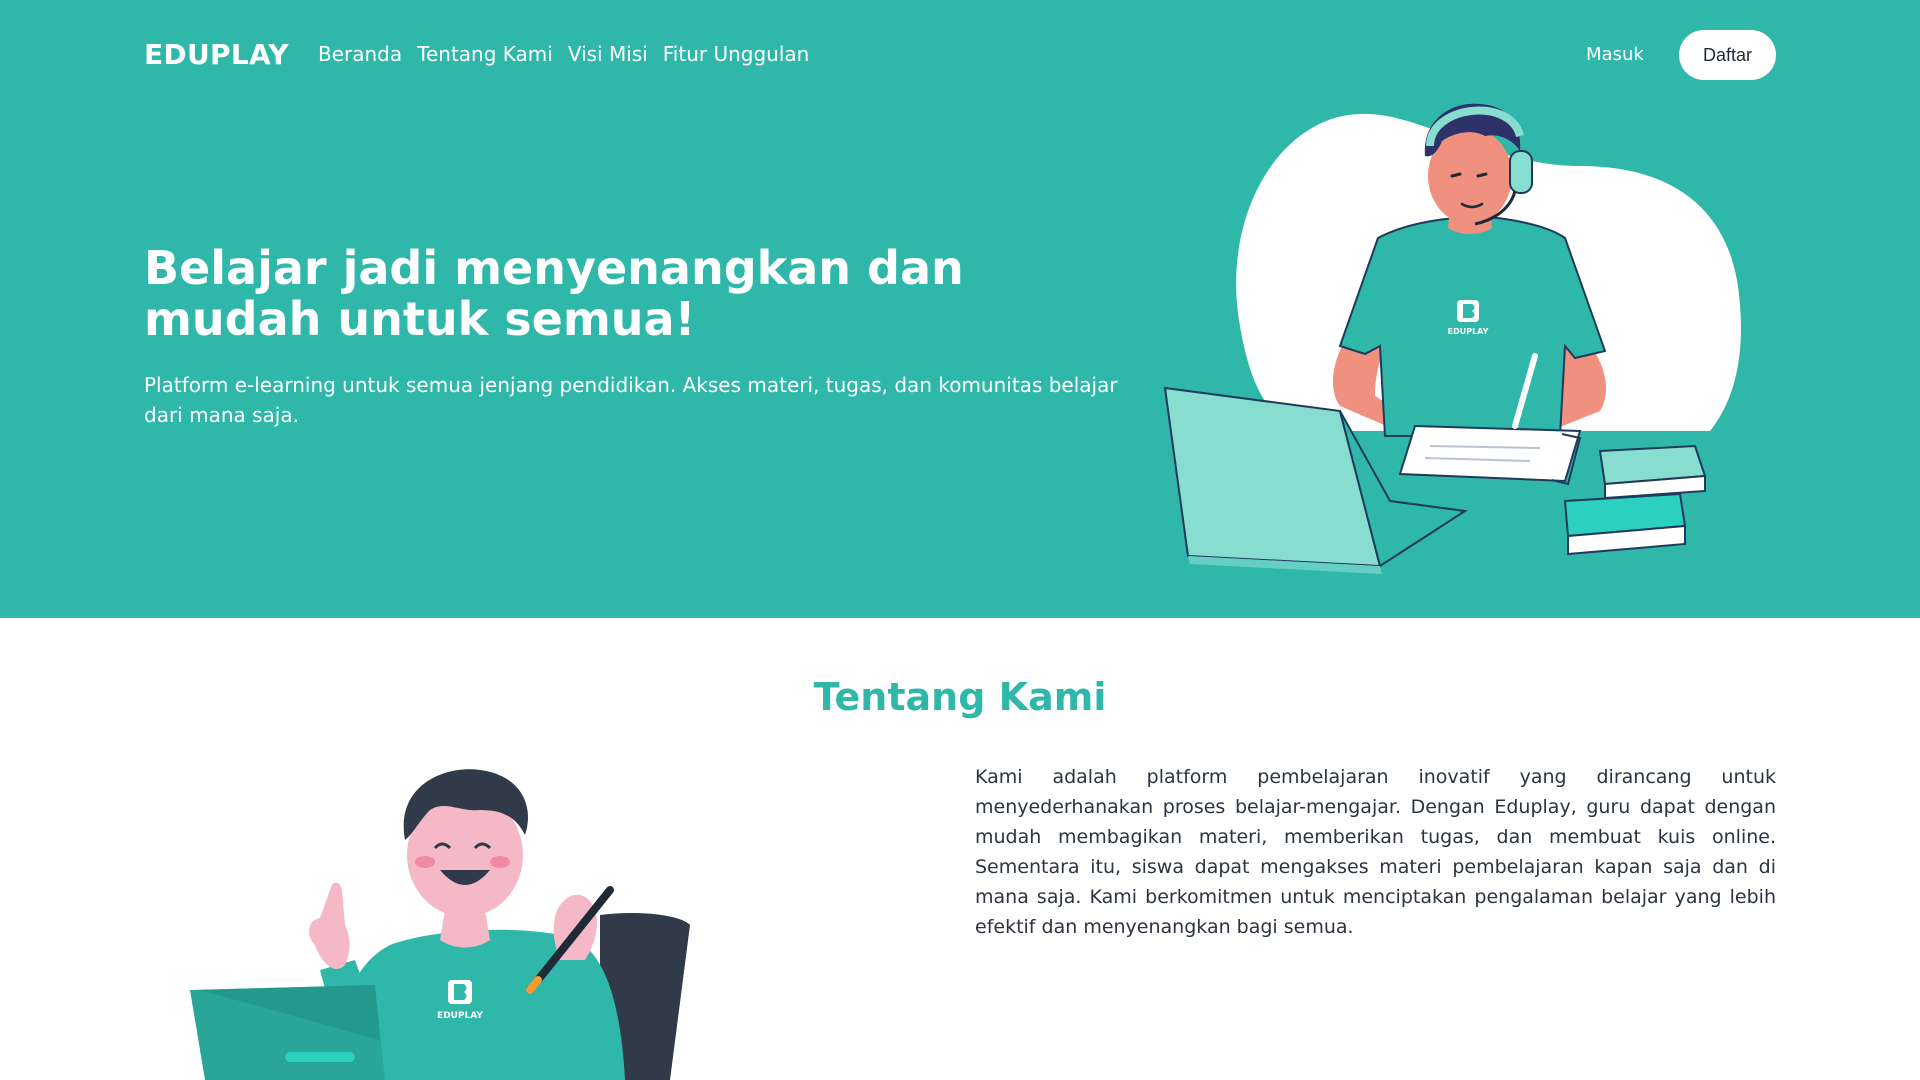  Describe the element at coordinates (360, 54) in the screenshot. I see `nav-beranda: Beranda` at that location.